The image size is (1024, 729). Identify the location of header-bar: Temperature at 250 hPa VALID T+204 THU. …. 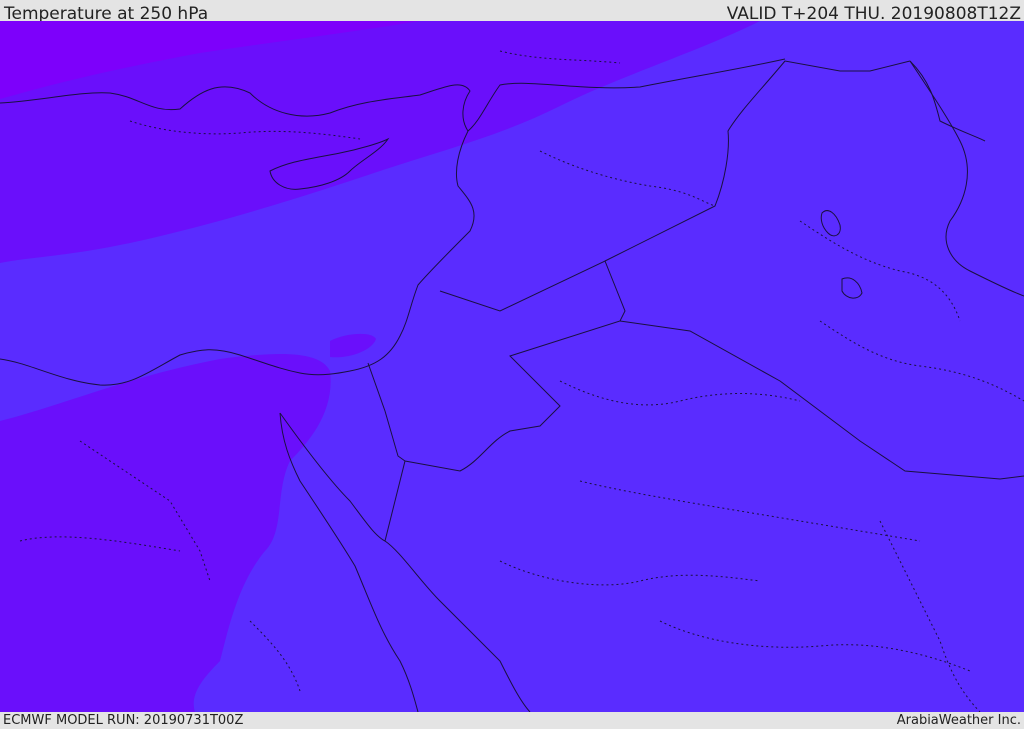
(512, 12).